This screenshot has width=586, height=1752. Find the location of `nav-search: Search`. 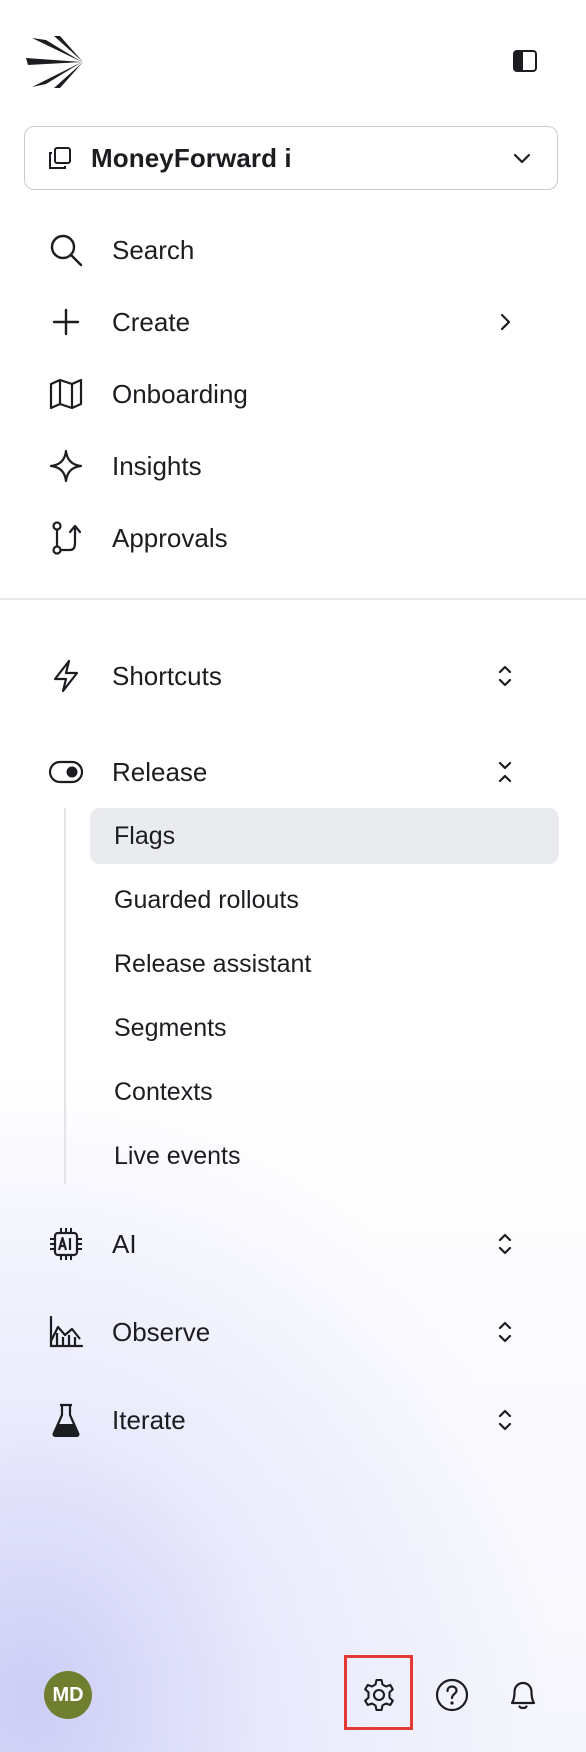

nav-search: Search is located at coordinates (290, 250).